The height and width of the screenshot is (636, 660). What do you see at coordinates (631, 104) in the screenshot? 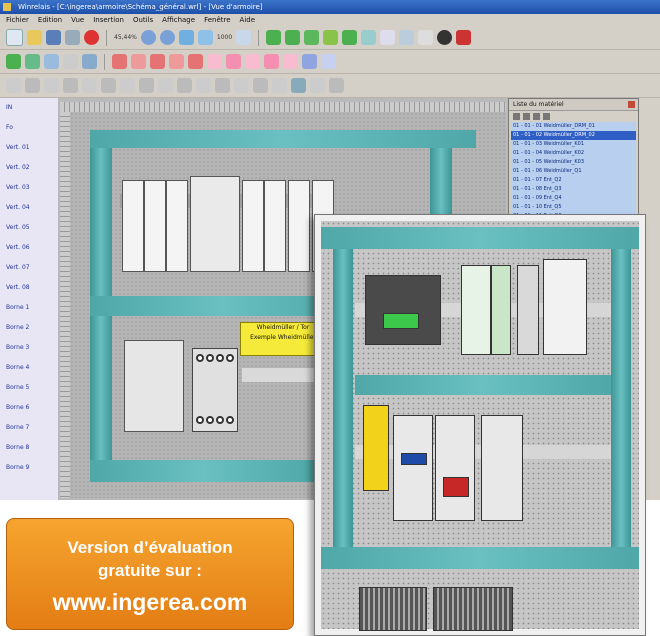
I see `close-icon` at bounding box center [631, 104].